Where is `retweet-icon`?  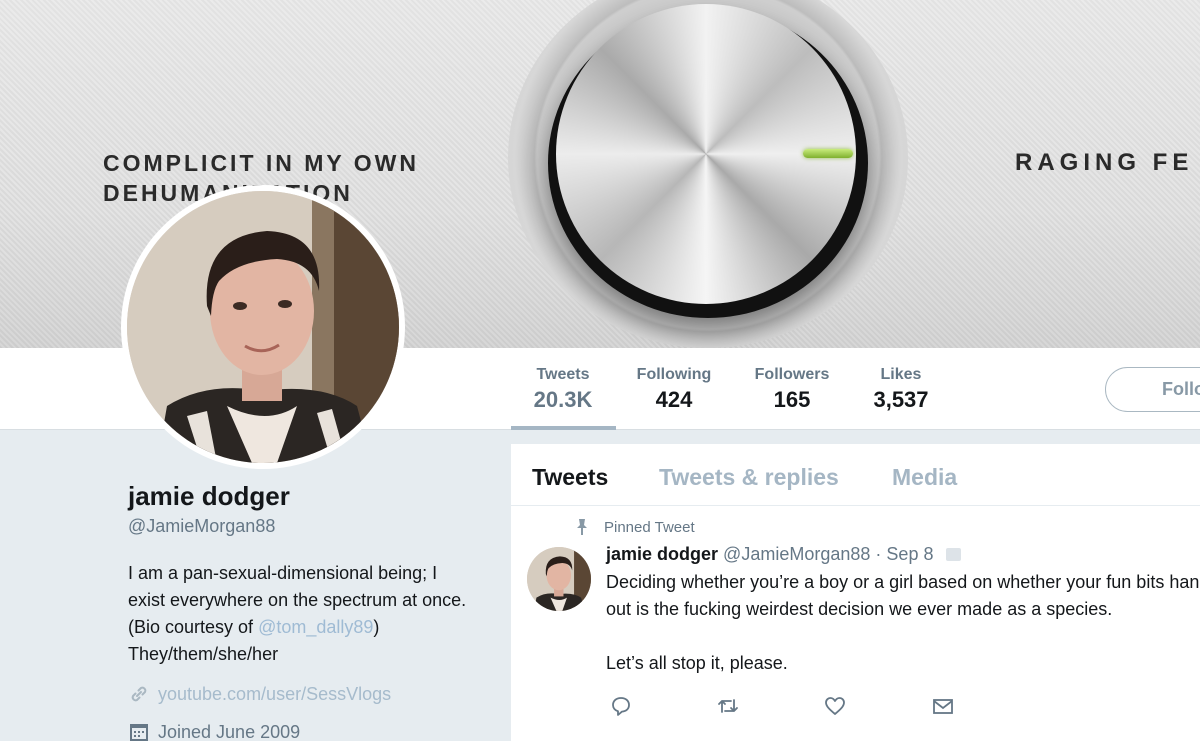
retweet-icon is located at coordinates (728, 706).